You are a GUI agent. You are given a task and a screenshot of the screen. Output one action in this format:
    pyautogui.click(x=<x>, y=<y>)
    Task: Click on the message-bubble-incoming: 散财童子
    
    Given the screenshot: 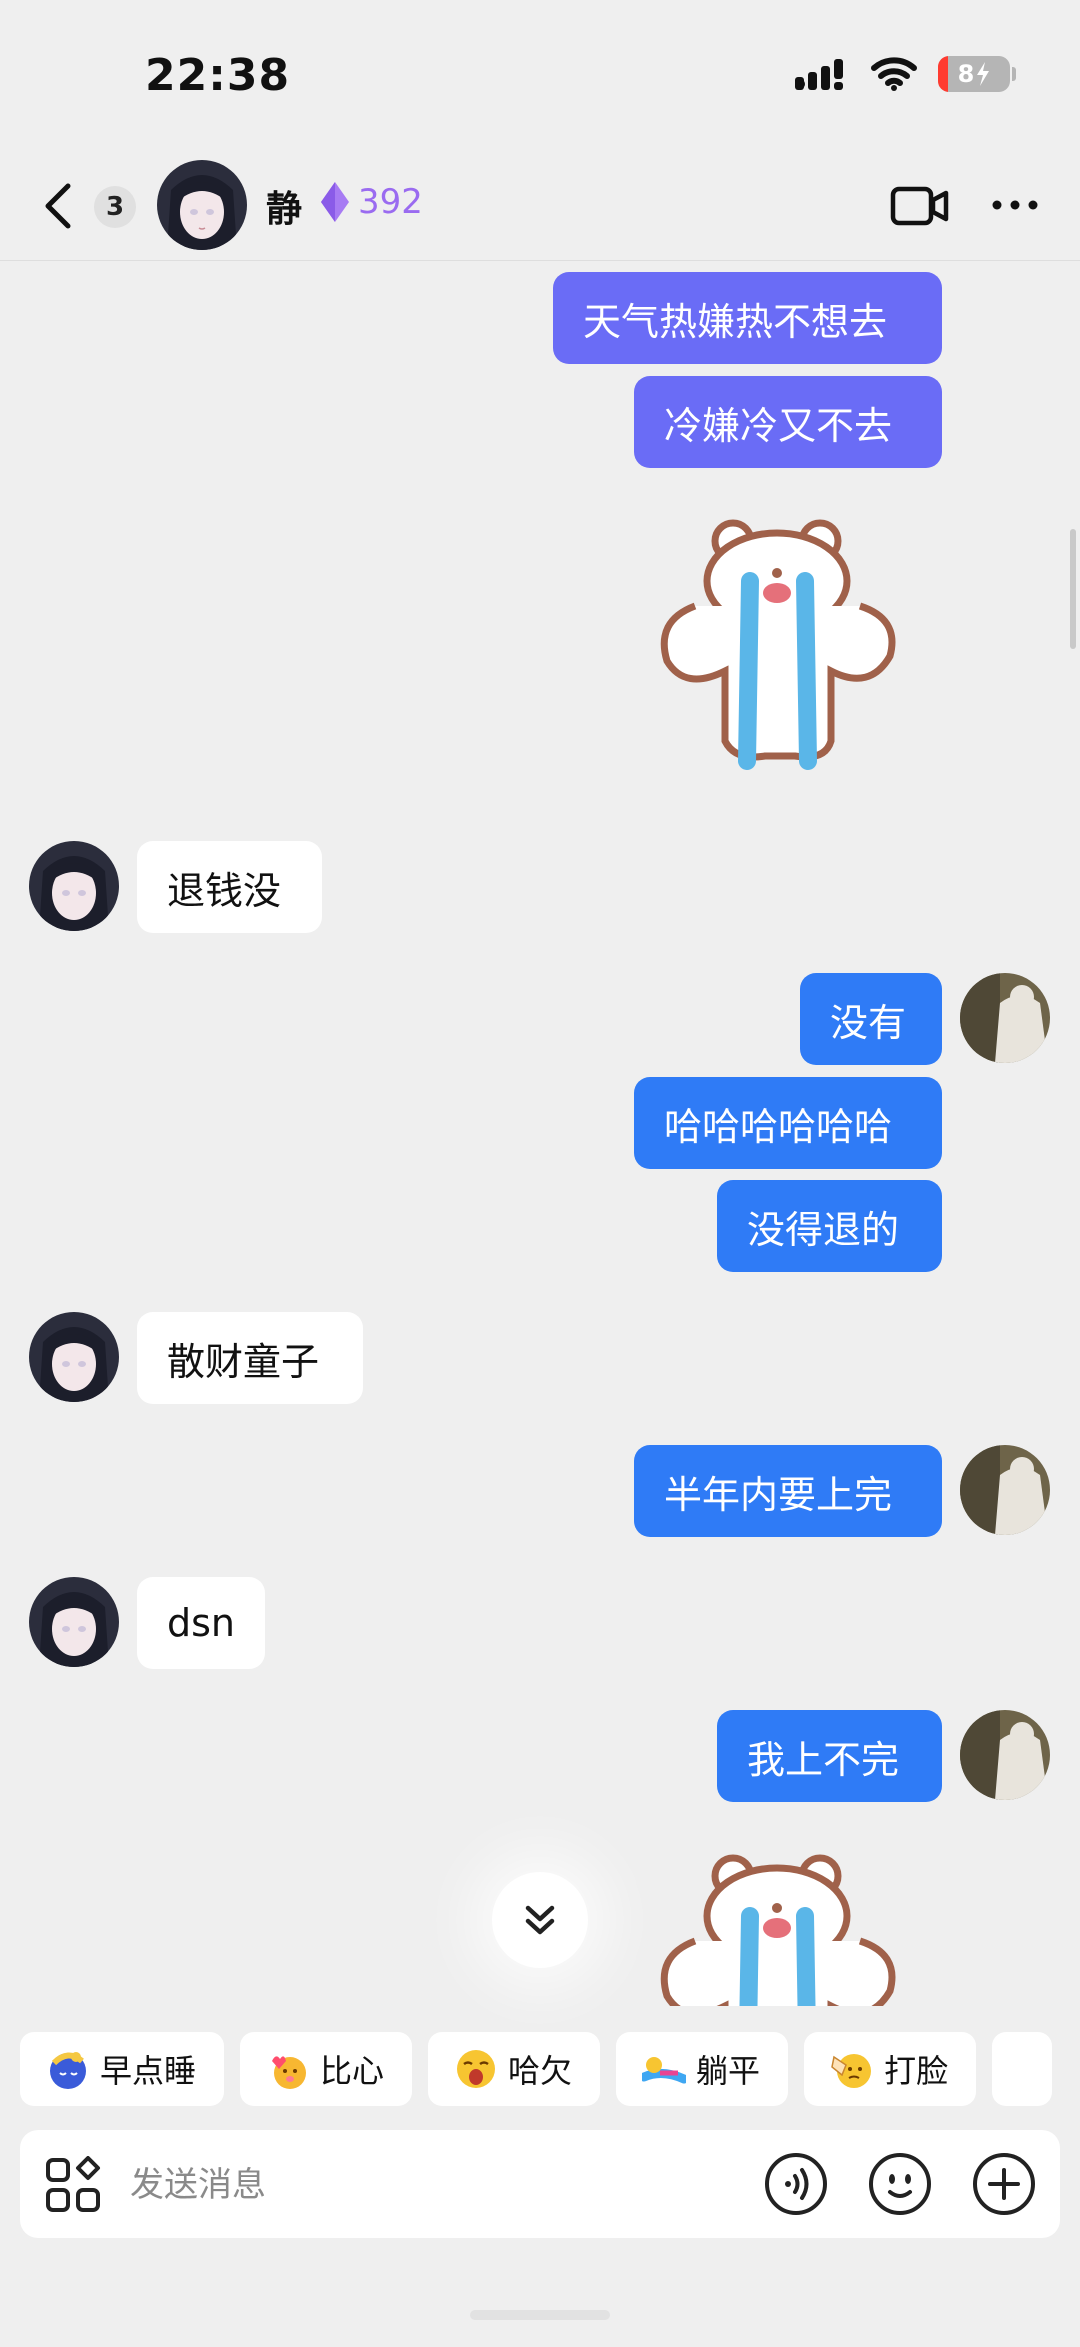 What is the action you would take?
    pyautogui.click(x=250, y=1358)
    